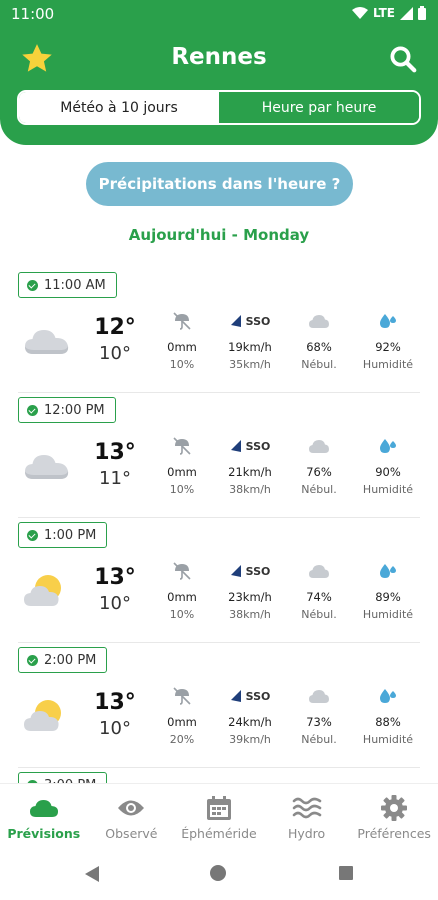 The height and width of the screenshot is (900, 438). What do you see at coordinates (92, 874) in the screenshot?
I see `back-icon` at bounding box center [92, 874].